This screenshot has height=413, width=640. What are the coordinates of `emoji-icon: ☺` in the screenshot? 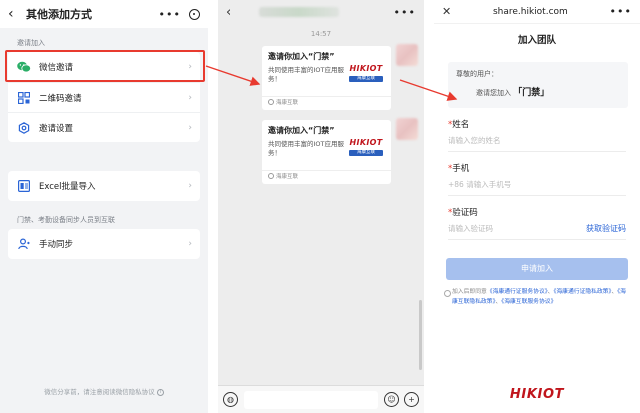 It's located at (391, 399).